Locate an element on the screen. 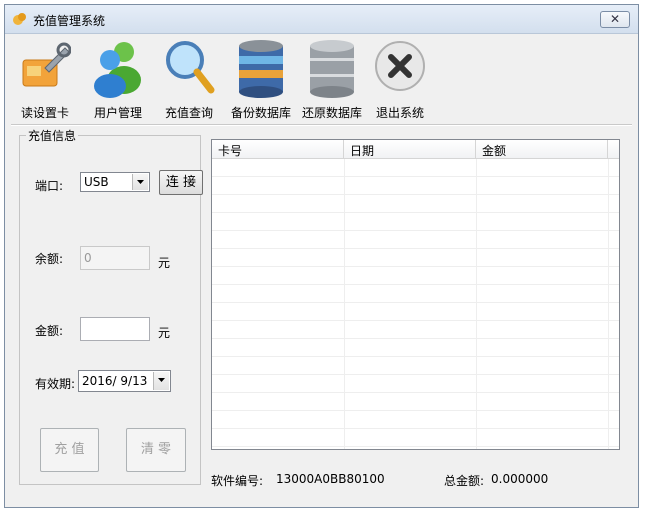  app-icon is located at coordinates (19, 19).